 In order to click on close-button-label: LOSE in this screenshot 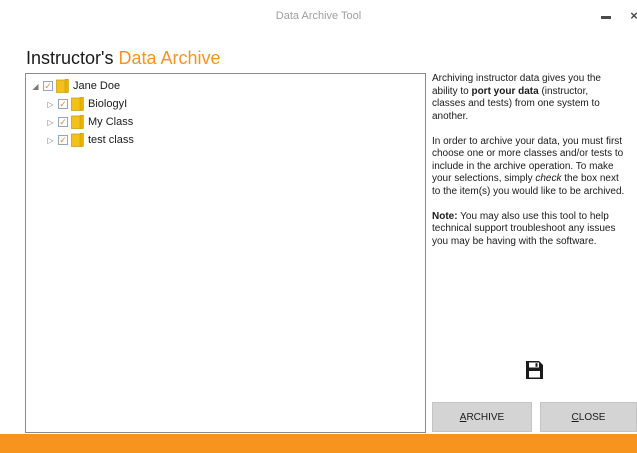, I will do `click(592, 417)`.